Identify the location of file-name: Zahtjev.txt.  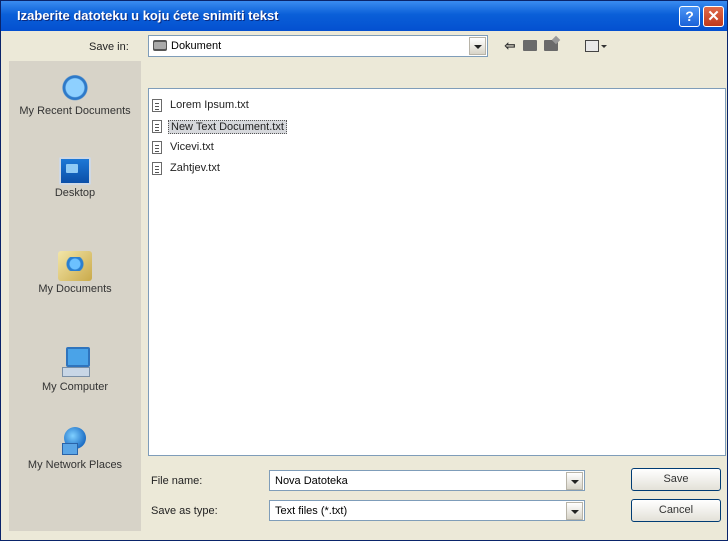
(195, 168).